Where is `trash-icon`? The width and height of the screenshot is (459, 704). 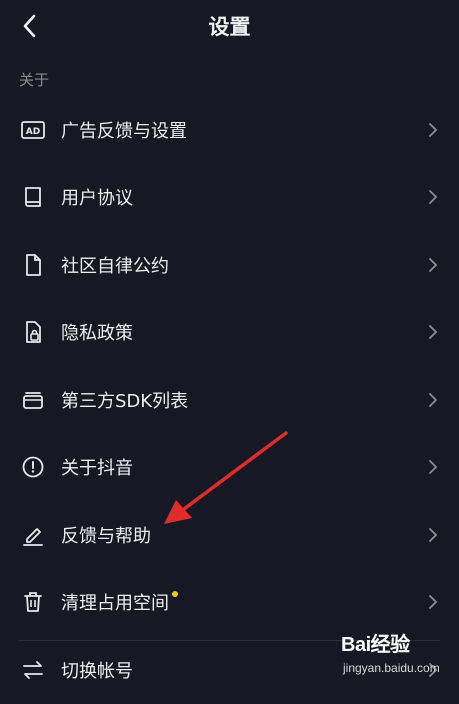 trash-icon is located at coordinates (33, 602).